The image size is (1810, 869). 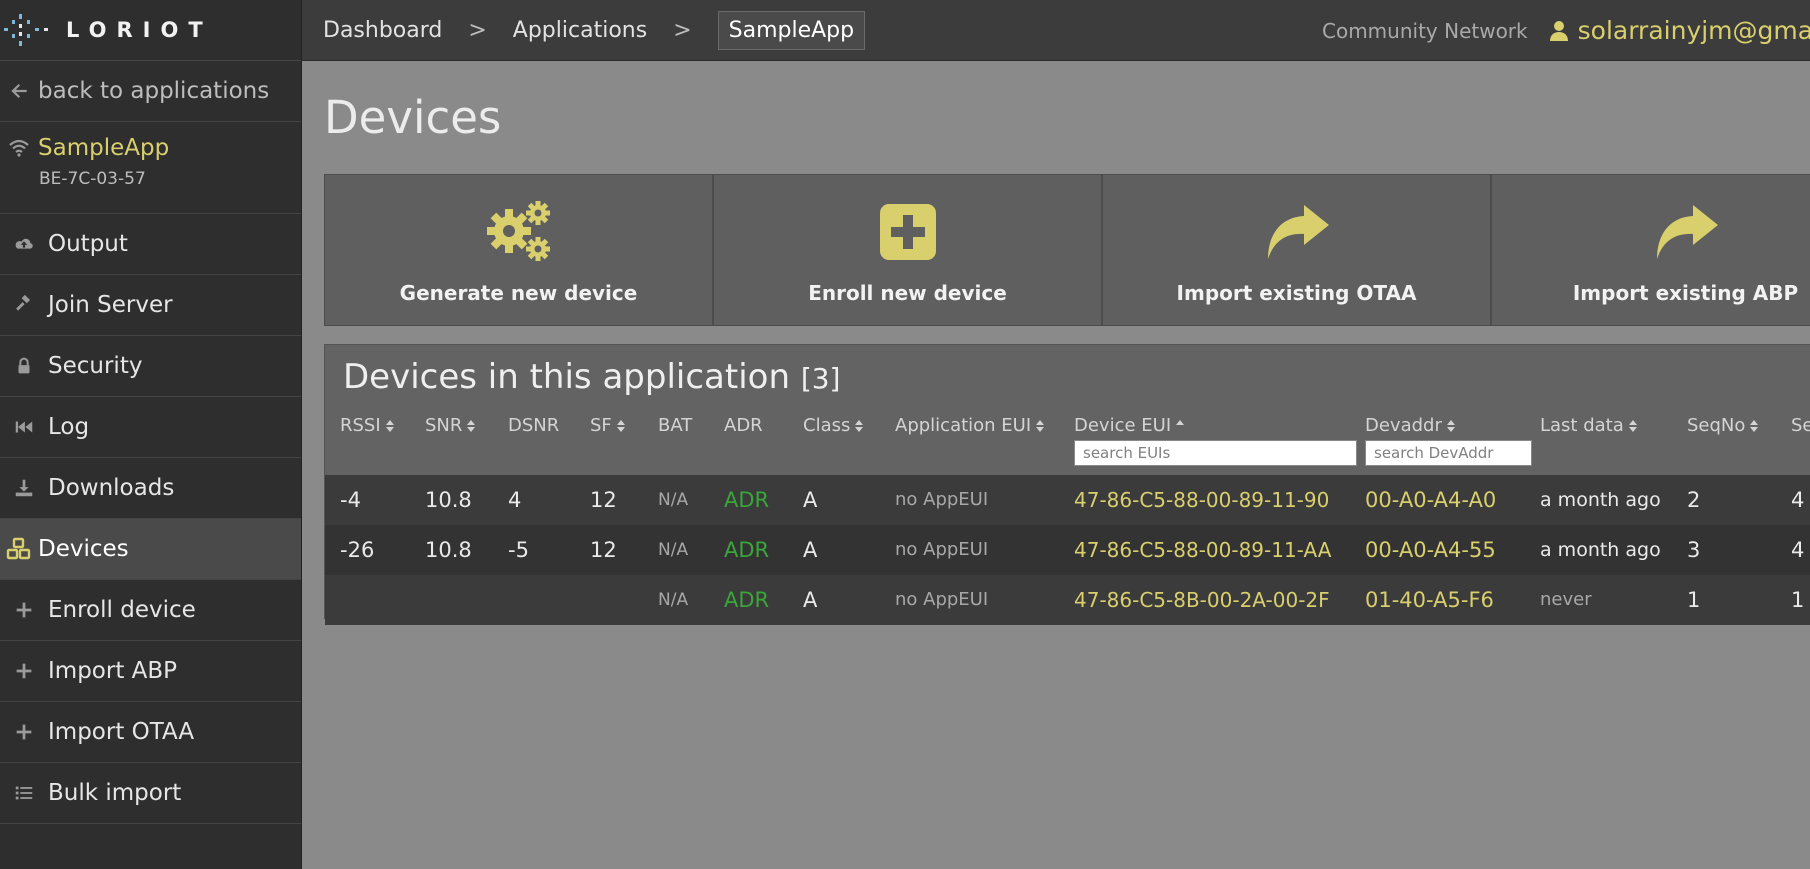 I want to click on column-label: DSNR, so click(x=534, y=425).